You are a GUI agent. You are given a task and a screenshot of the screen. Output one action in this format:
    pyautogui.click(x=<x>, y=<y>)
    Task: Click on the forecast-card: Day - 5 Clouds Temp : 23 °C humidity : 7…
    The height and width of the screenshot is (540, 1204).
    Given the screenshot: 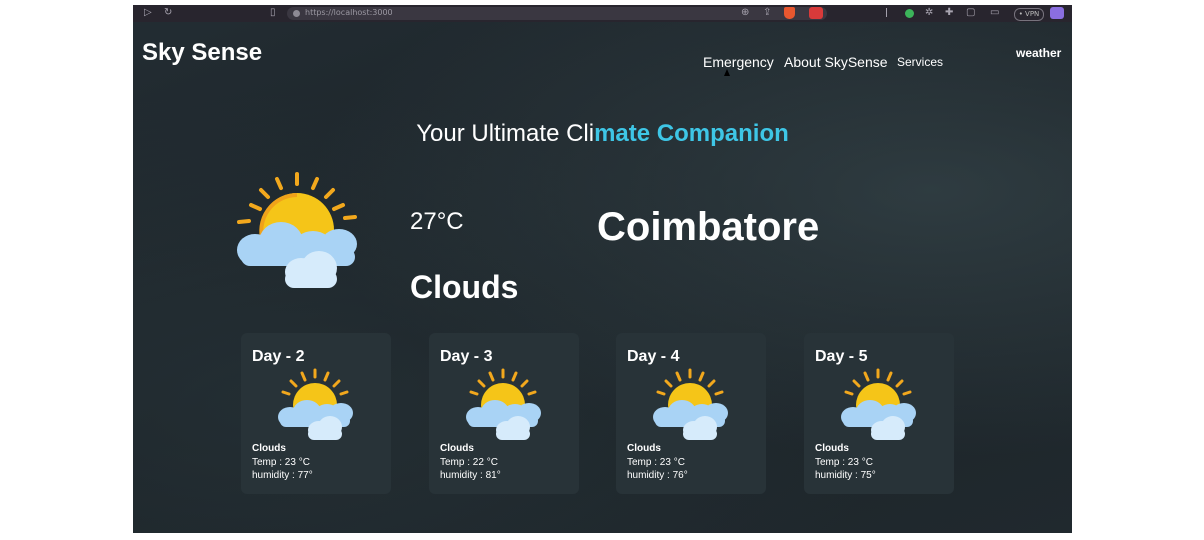 What is the action you would take?
    pyautogui.click(x=879, y=413)
    